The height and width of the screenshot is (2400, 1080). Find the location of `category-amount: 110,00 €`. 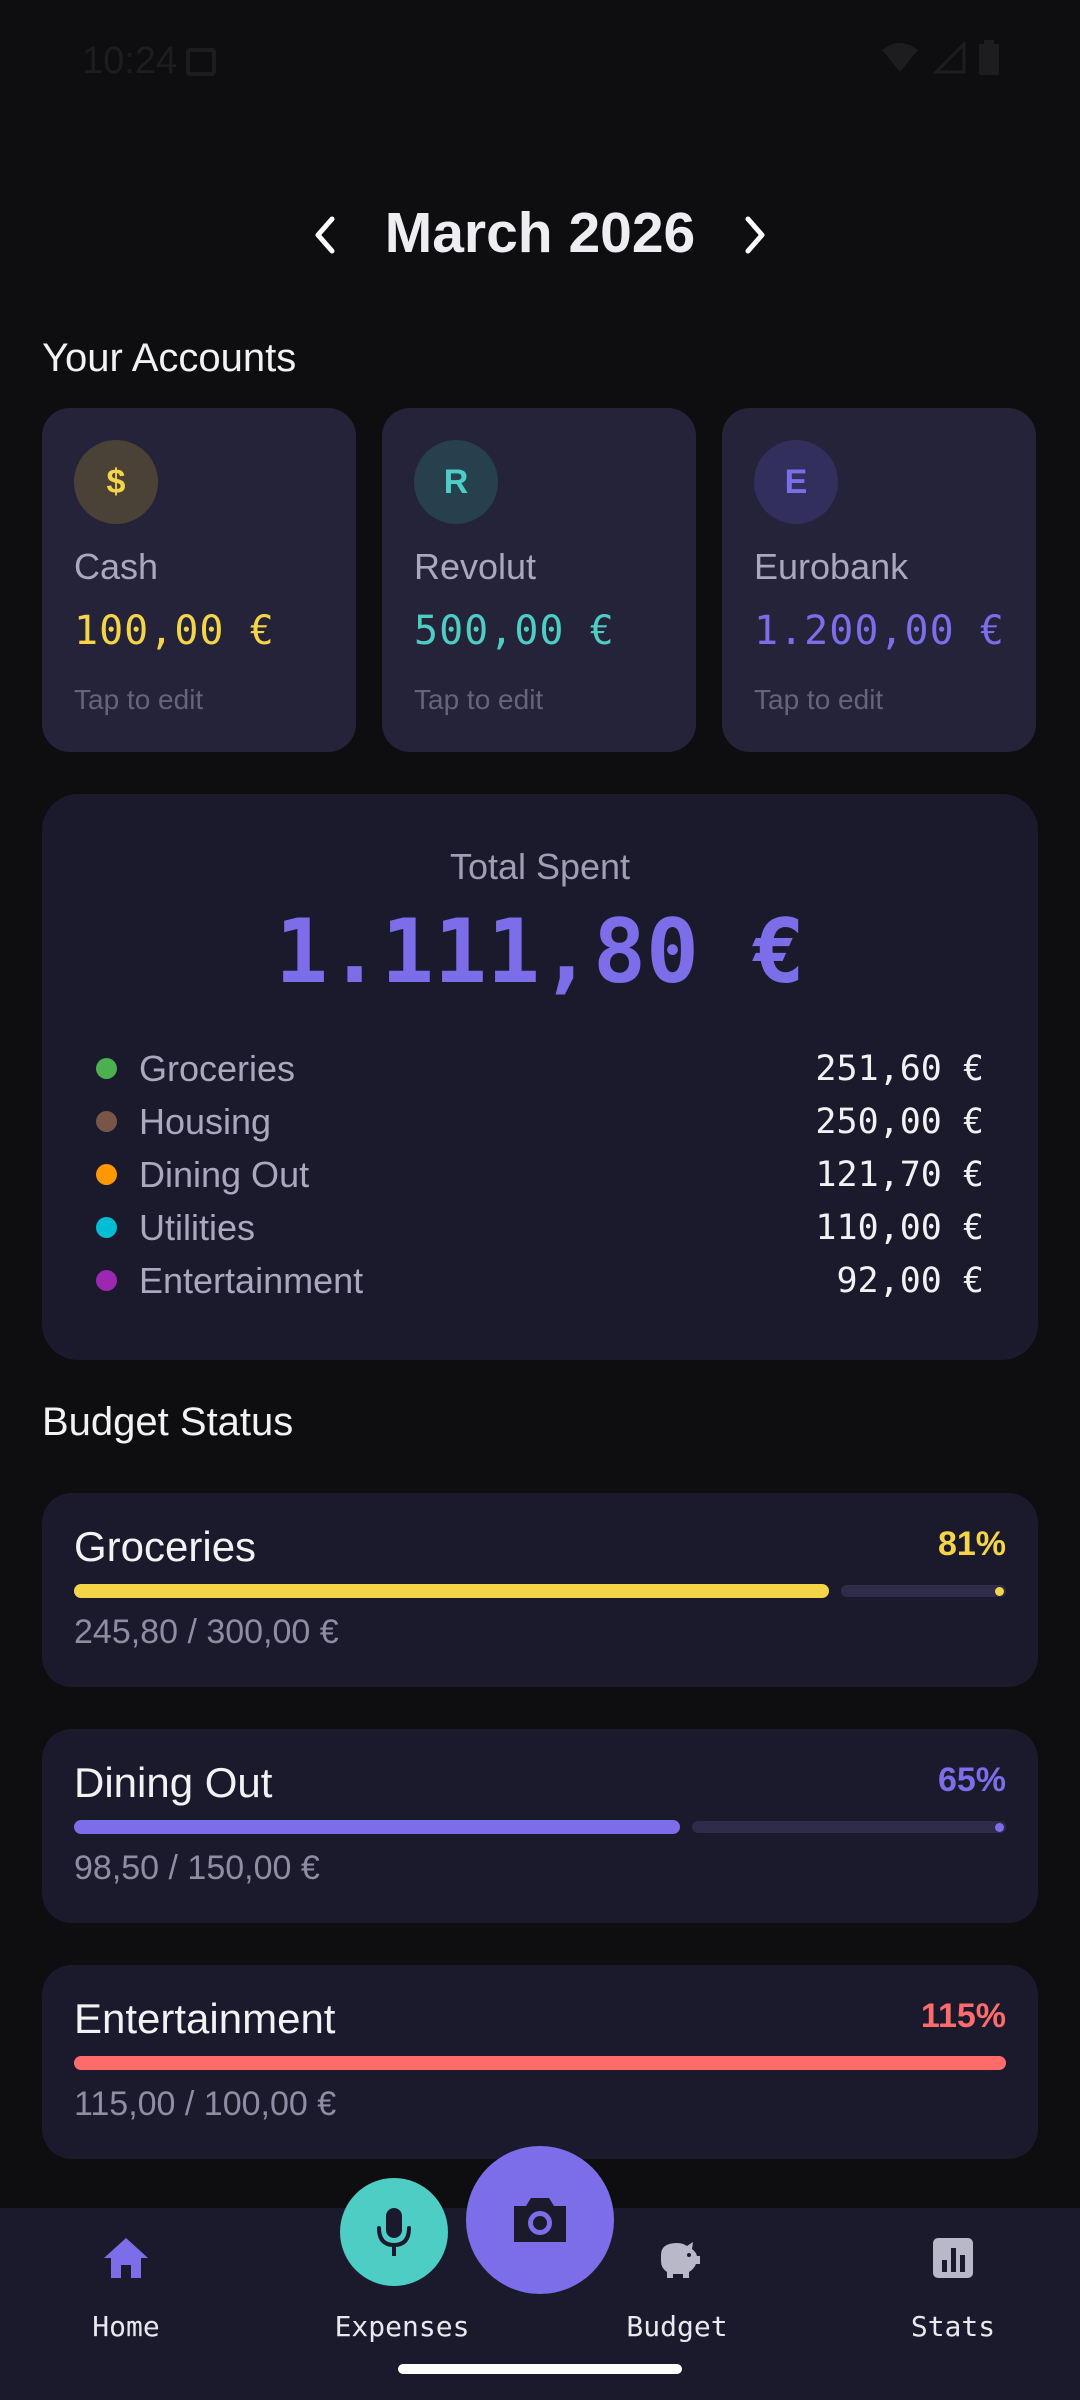

category-amount: 110,00 € is located at coordinates (899, 1227).